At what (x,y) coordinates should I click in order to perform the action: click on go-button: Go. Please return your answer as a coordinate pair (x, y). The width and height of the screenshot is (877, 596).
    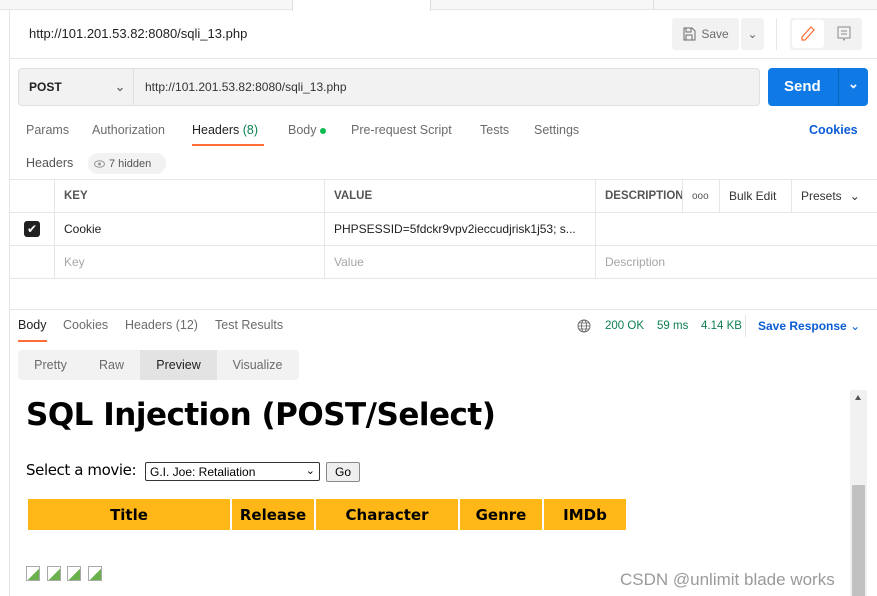
    Looking at the image, I should click on (343, 472).